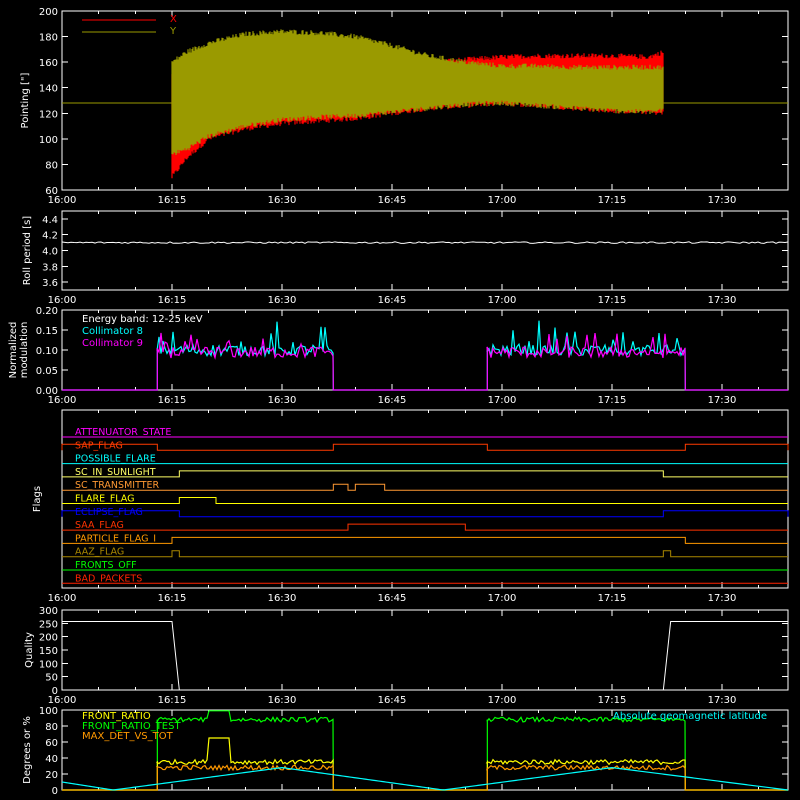 Image resolution: width=800 pixels, height=800 pixels. Describe the element at coordinates (13, 350) in the screenshot. I see `y-axis-label: Normalized` at that location.